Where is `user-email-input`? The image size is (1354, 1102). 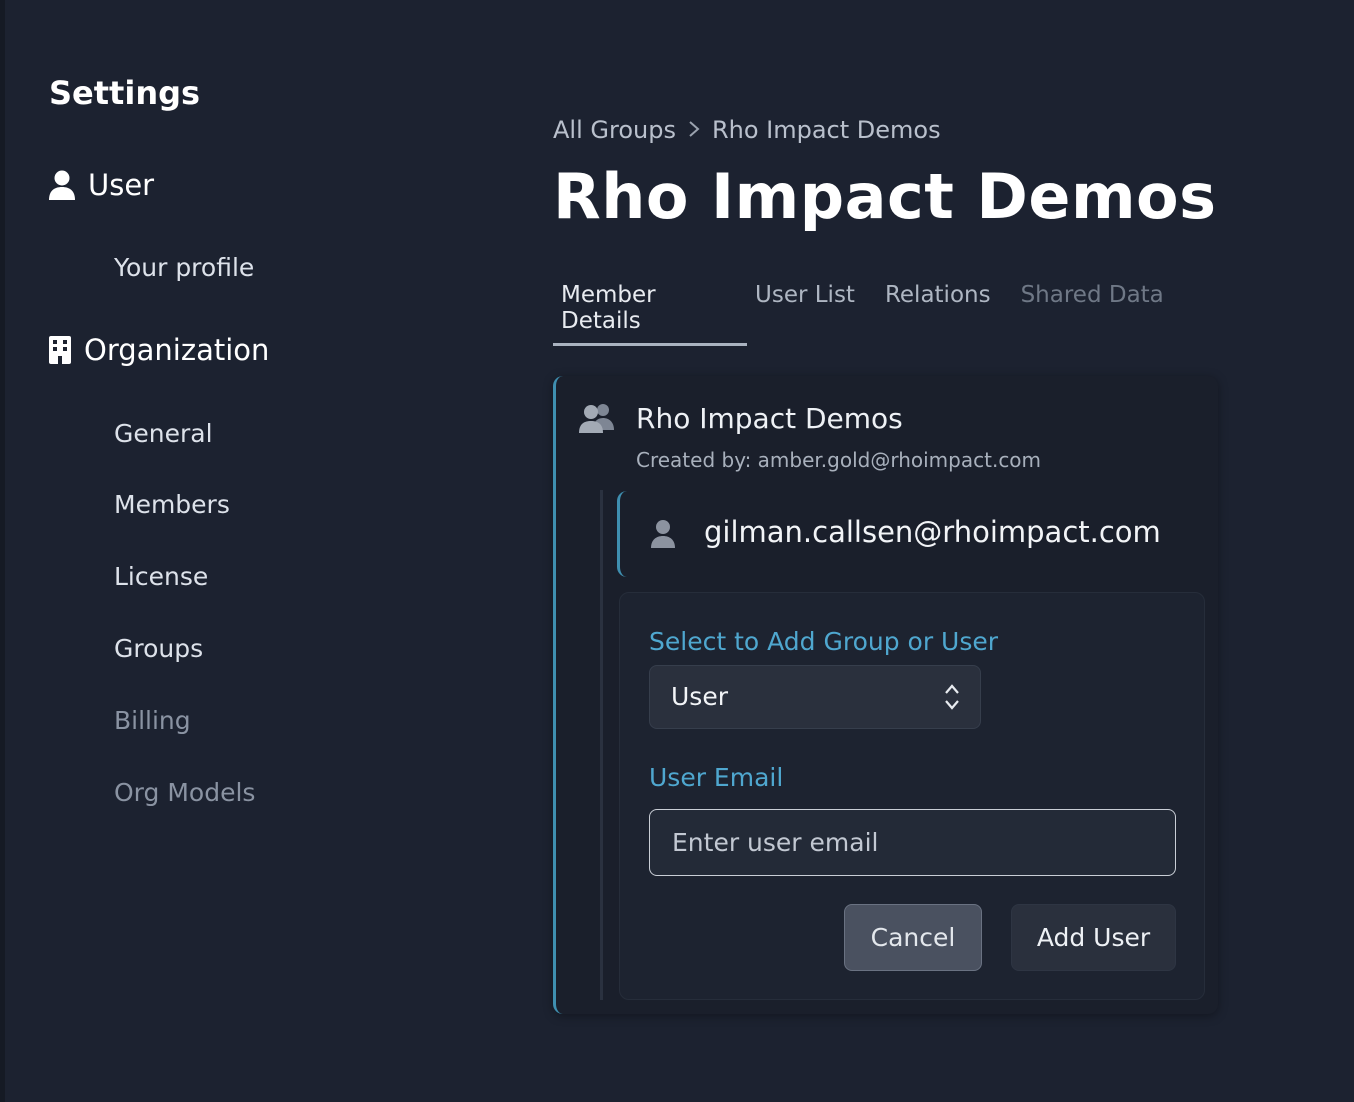
user-email-input is located at coordinates (912, 842).